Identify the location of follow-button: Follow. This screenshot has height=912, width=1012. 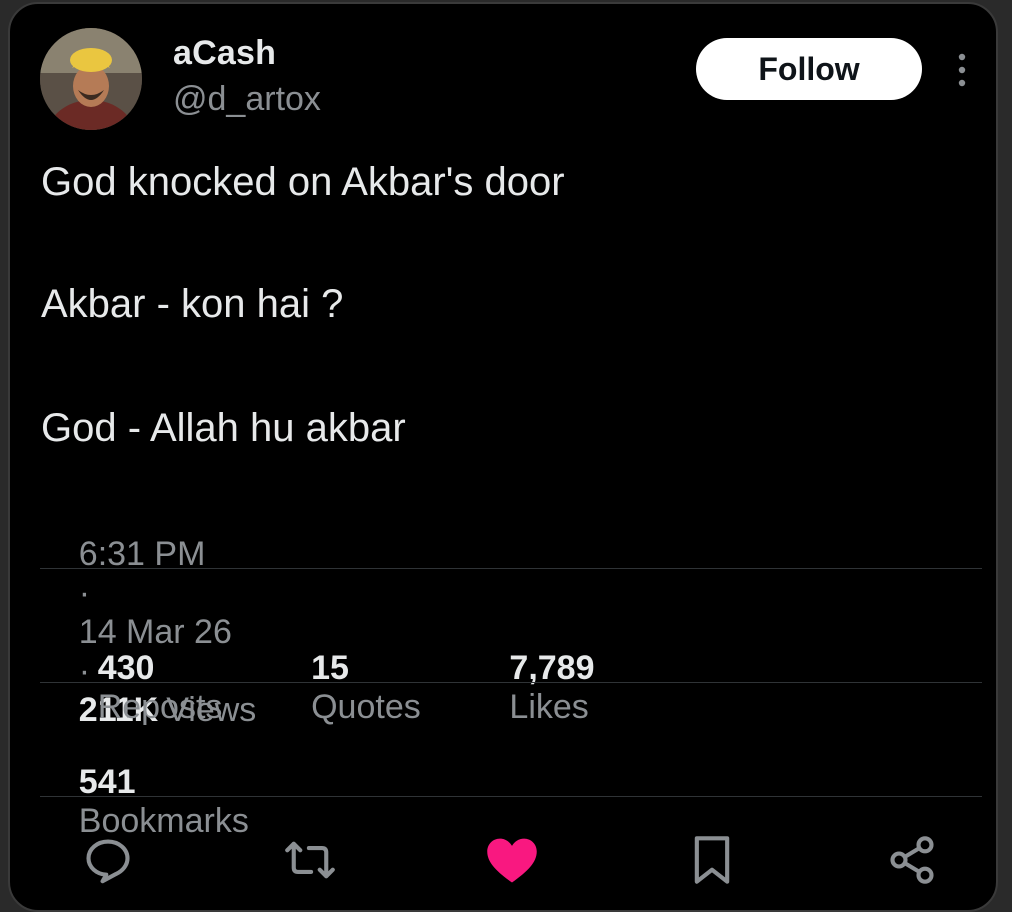
(809, 69).